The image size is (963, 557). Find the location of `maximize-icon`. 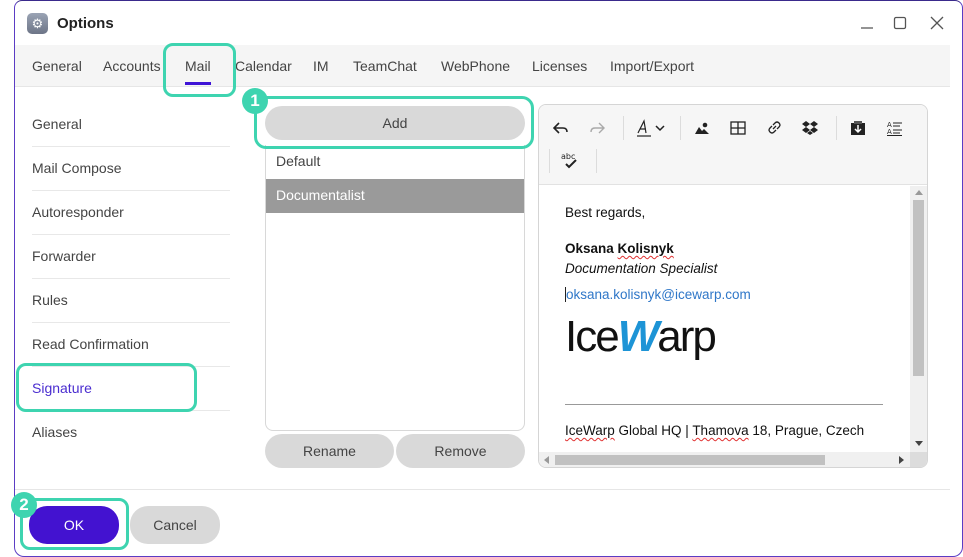

maximize-icon is located at coordinates (900, 23).